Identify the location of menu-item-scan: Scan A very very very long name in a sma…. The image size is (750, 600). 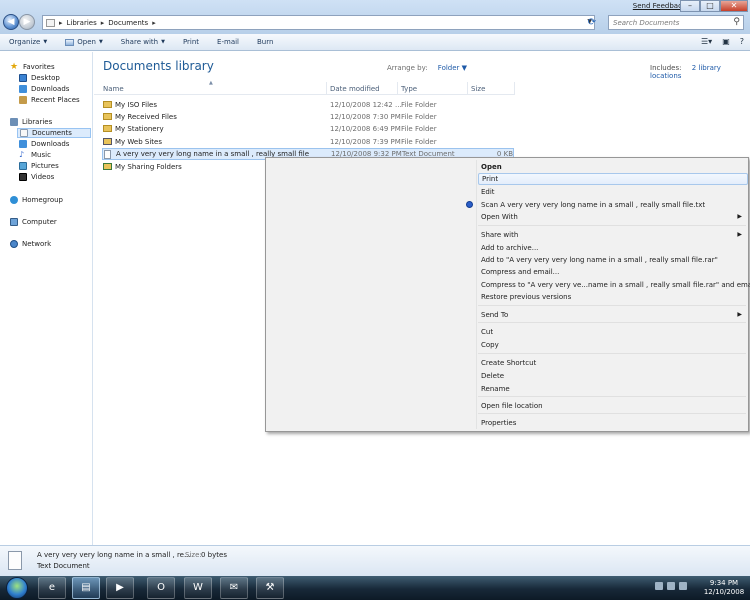
(613, 205).